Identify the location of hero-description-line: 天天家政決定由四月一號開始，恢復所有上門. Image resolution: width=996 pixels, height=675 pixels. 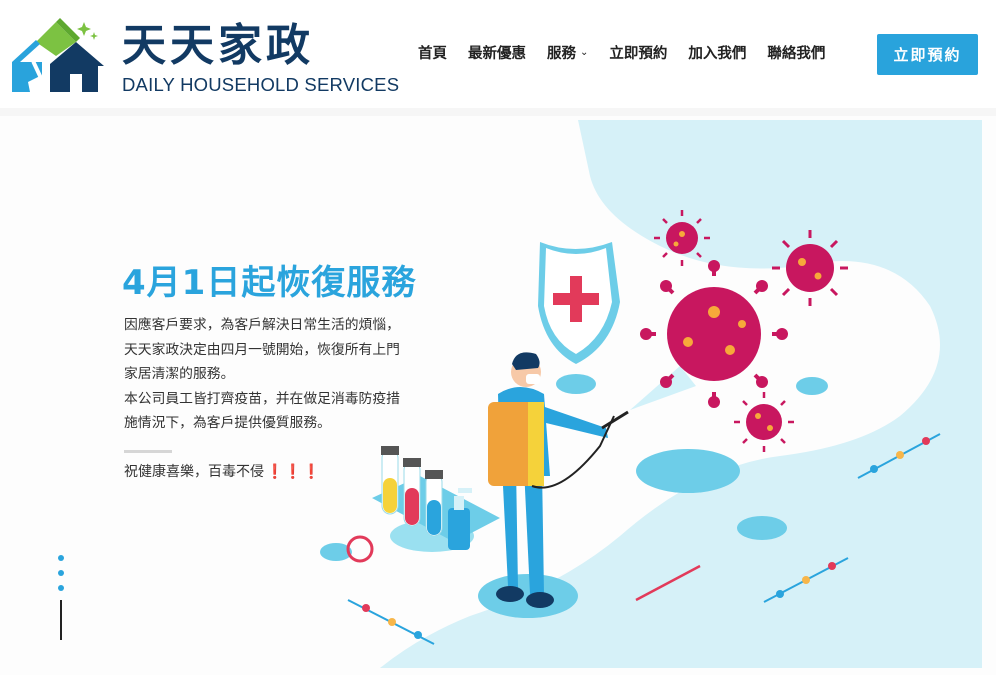
(262, 349).